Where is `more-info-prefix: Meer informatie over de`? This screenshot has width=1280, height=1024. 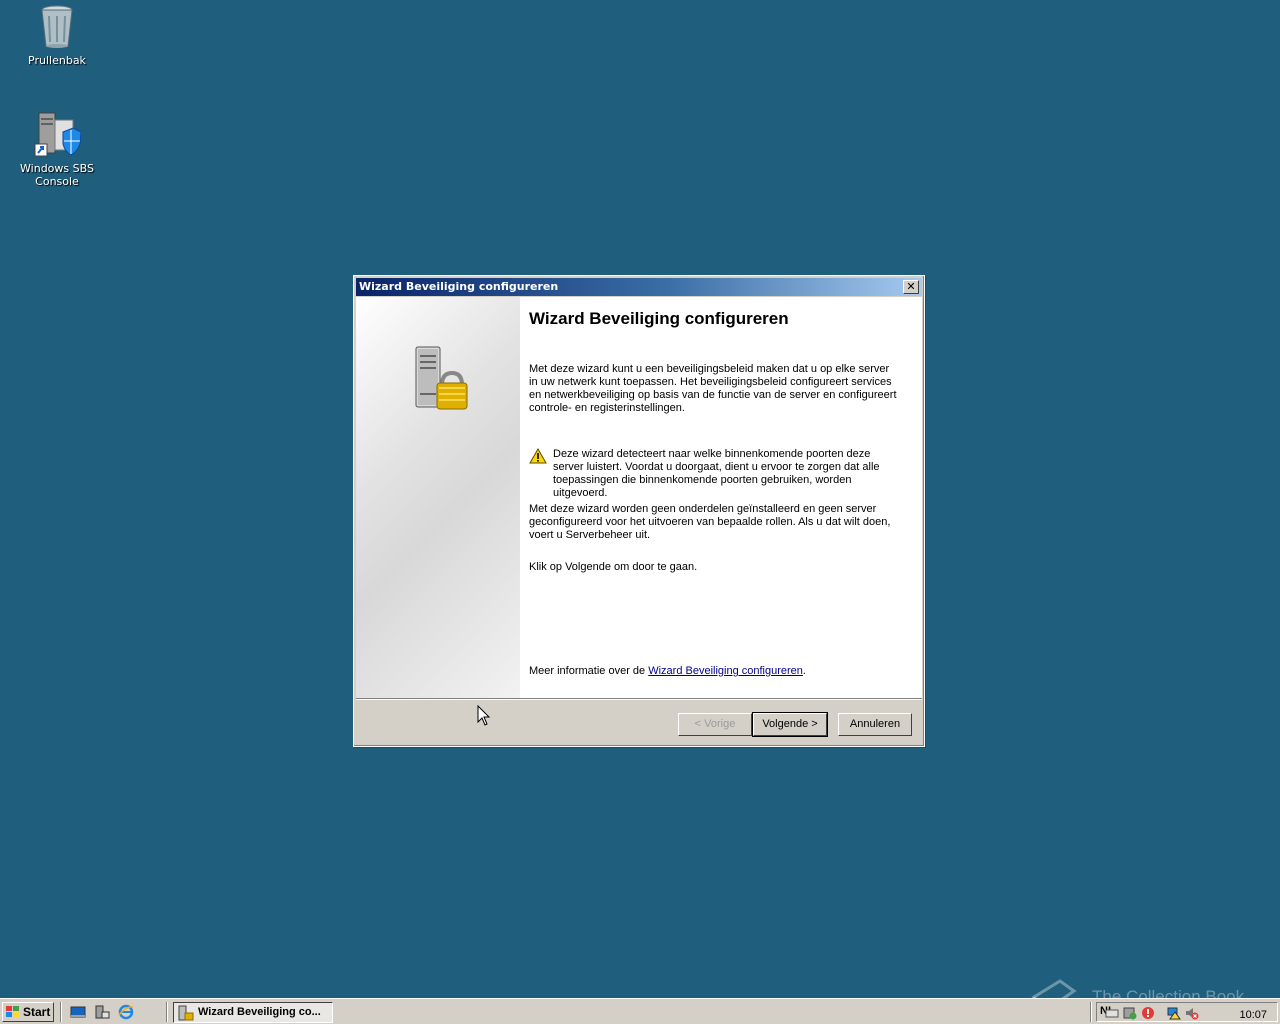
more-info-prefix: Meer informatie over de is located at coordinates (589, 671).